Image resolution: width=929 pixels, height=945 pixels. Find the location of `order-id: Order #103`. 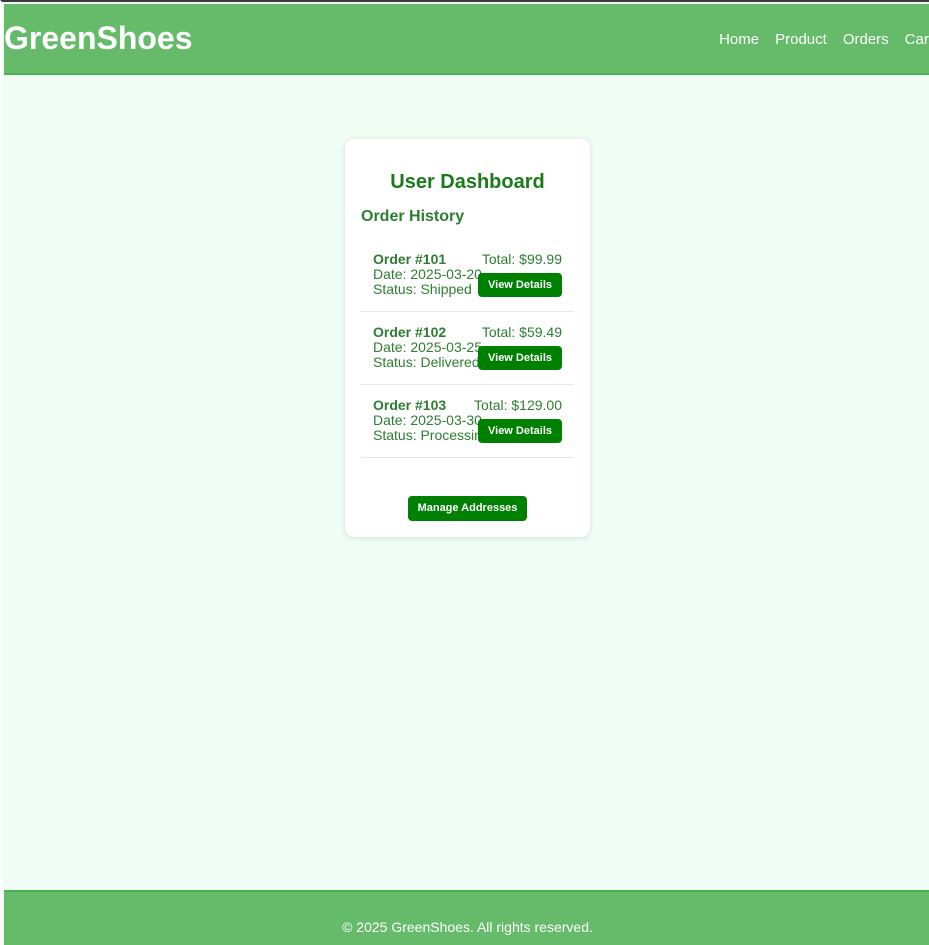

order-id: Order #103 is located at coordinates (410, 405).